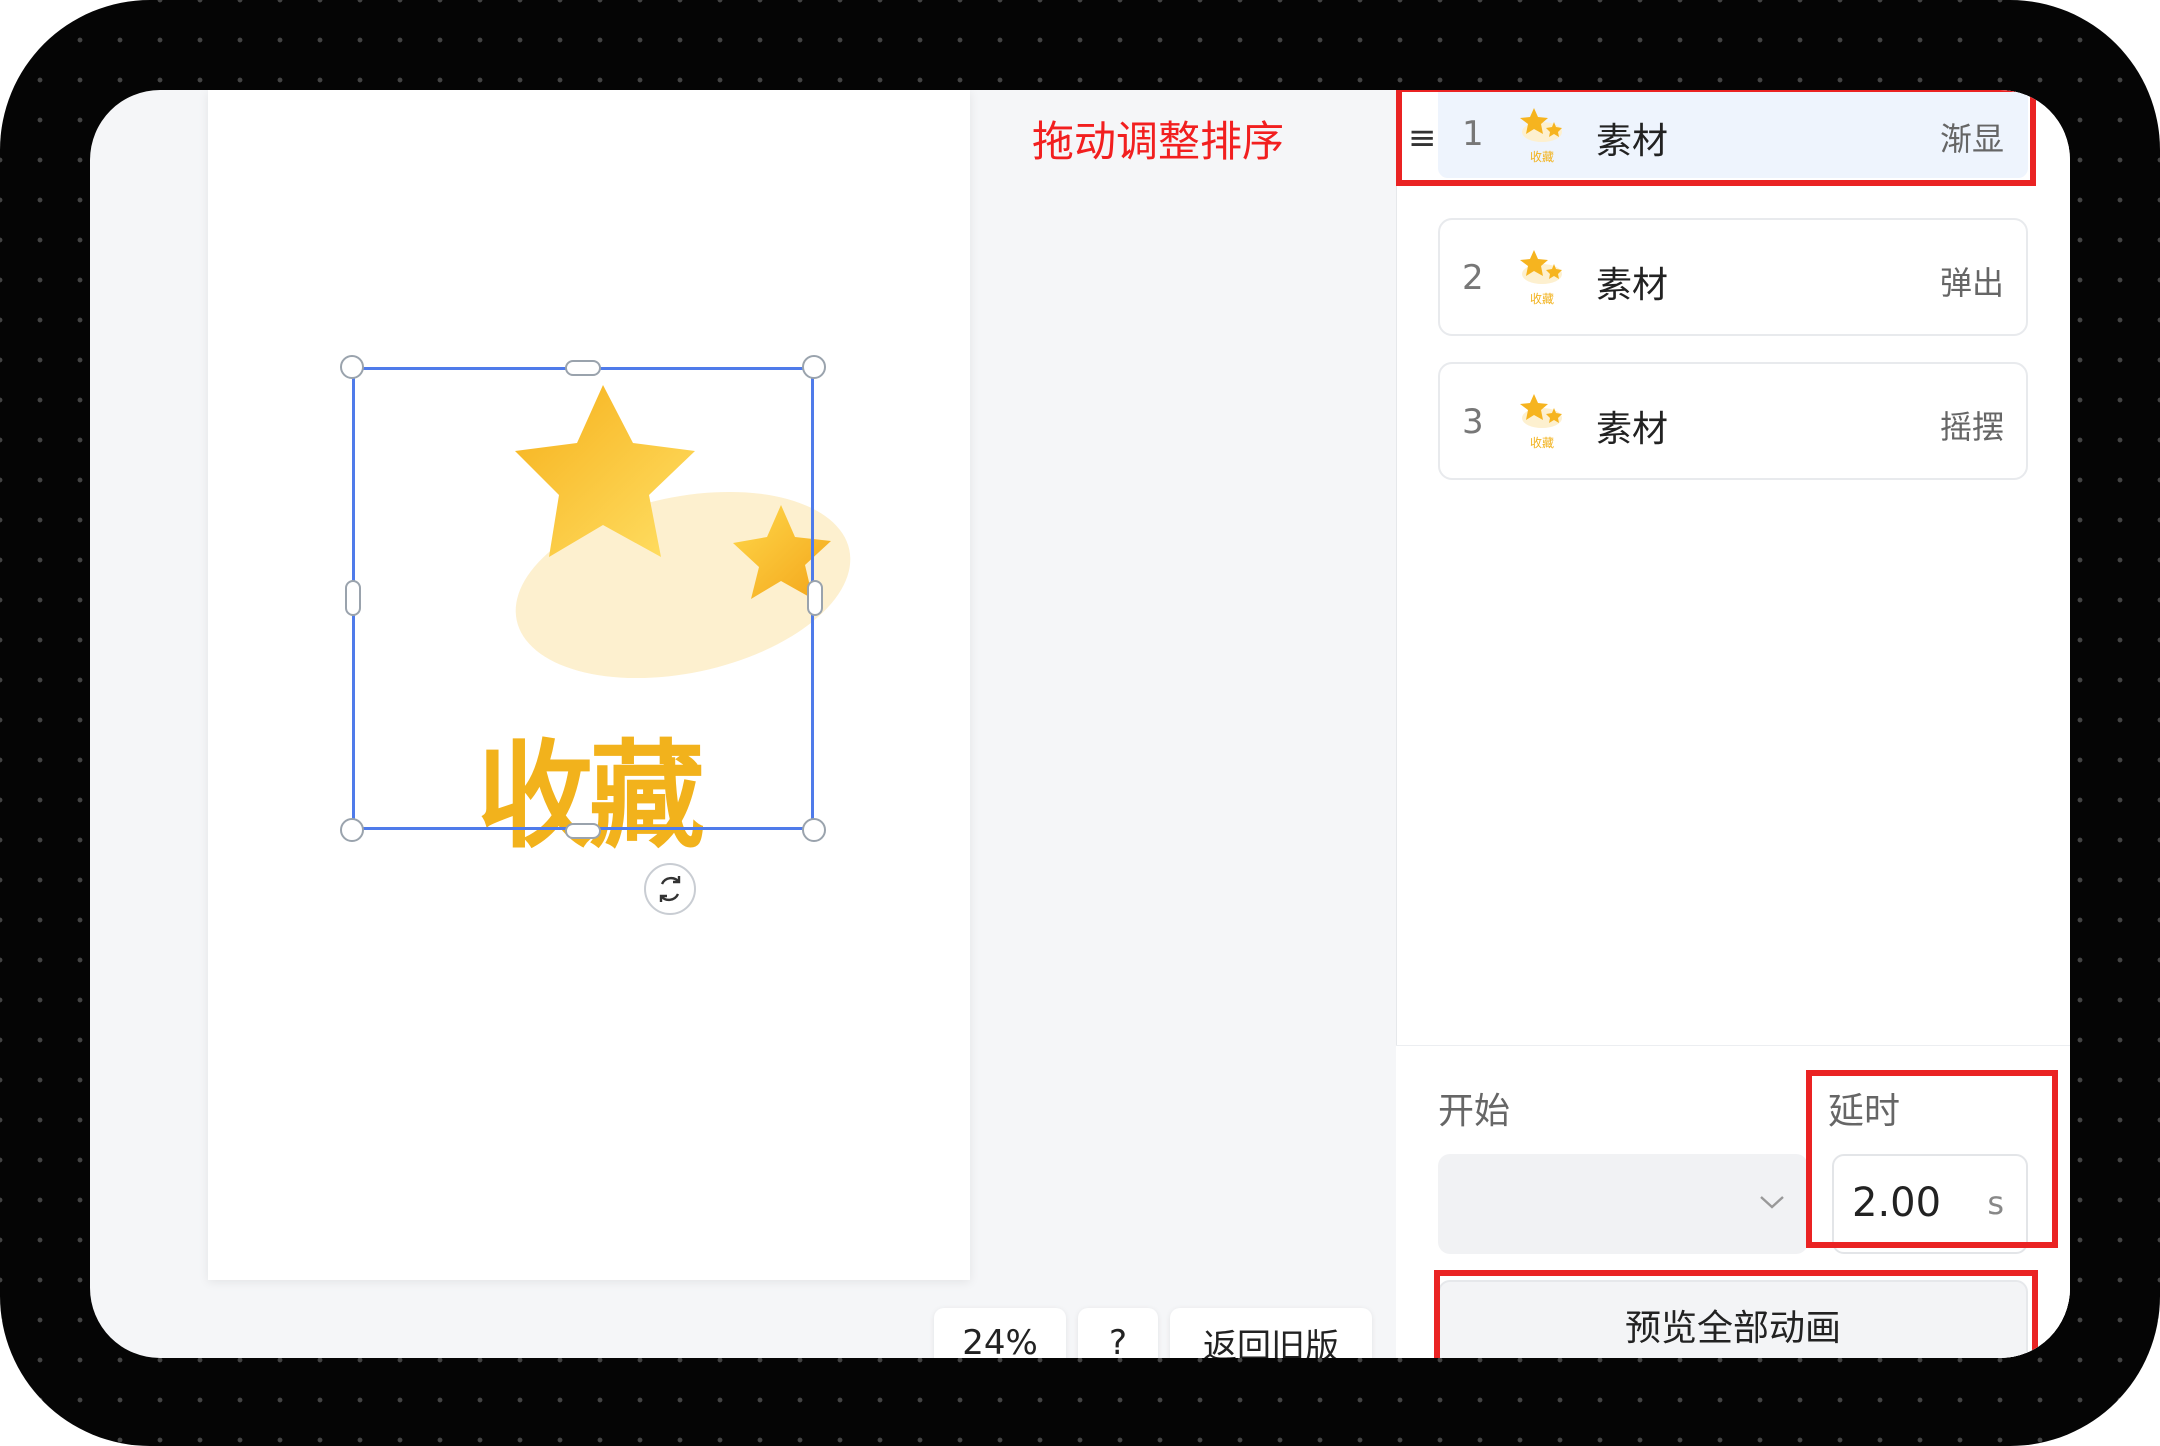 Image resolution: width=2160 pixels, height=1446 pixels. Describe the element at coordinates (814, 830) in the screenshot. I see `resize-handle-bottom-right` at that location.